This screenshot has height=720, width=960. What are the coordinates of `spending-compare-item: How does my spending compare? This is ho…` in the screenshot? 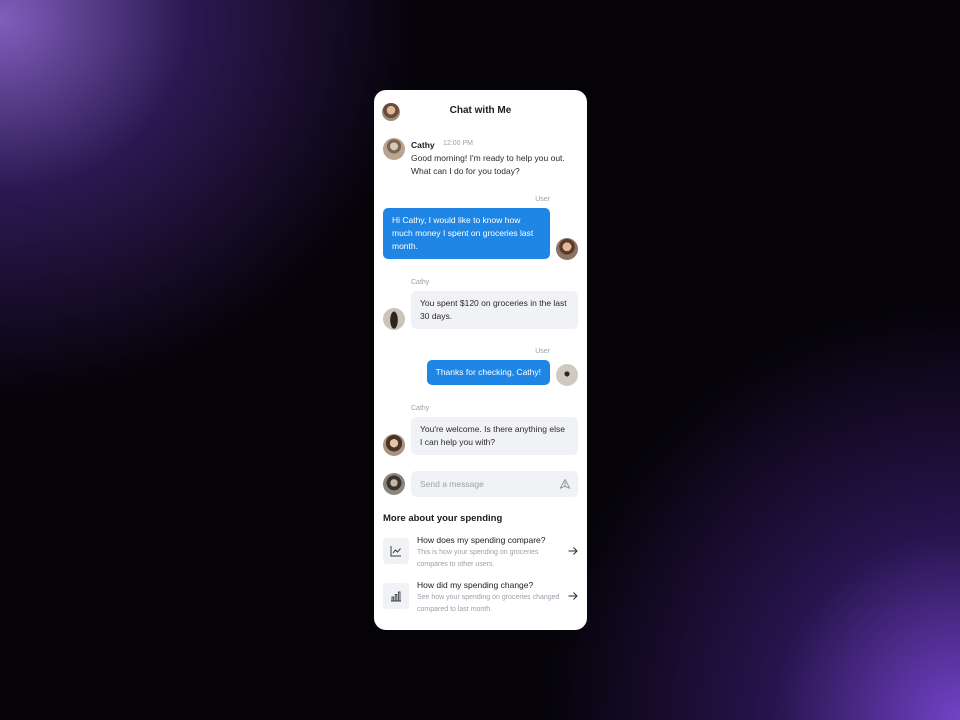 It's located at (480, 555).